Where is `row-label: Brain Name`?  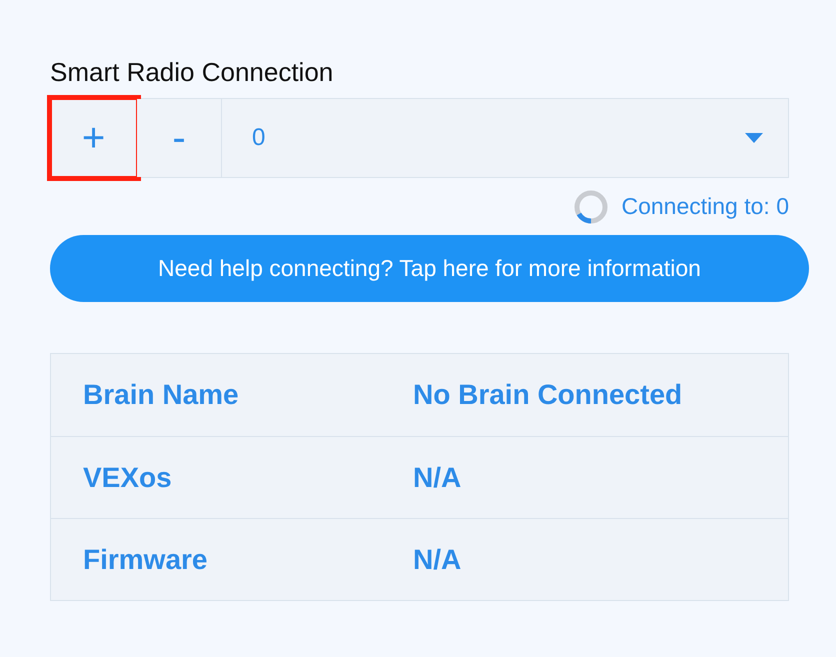
row-label: Brain Name is located at coordinates (161, 395).